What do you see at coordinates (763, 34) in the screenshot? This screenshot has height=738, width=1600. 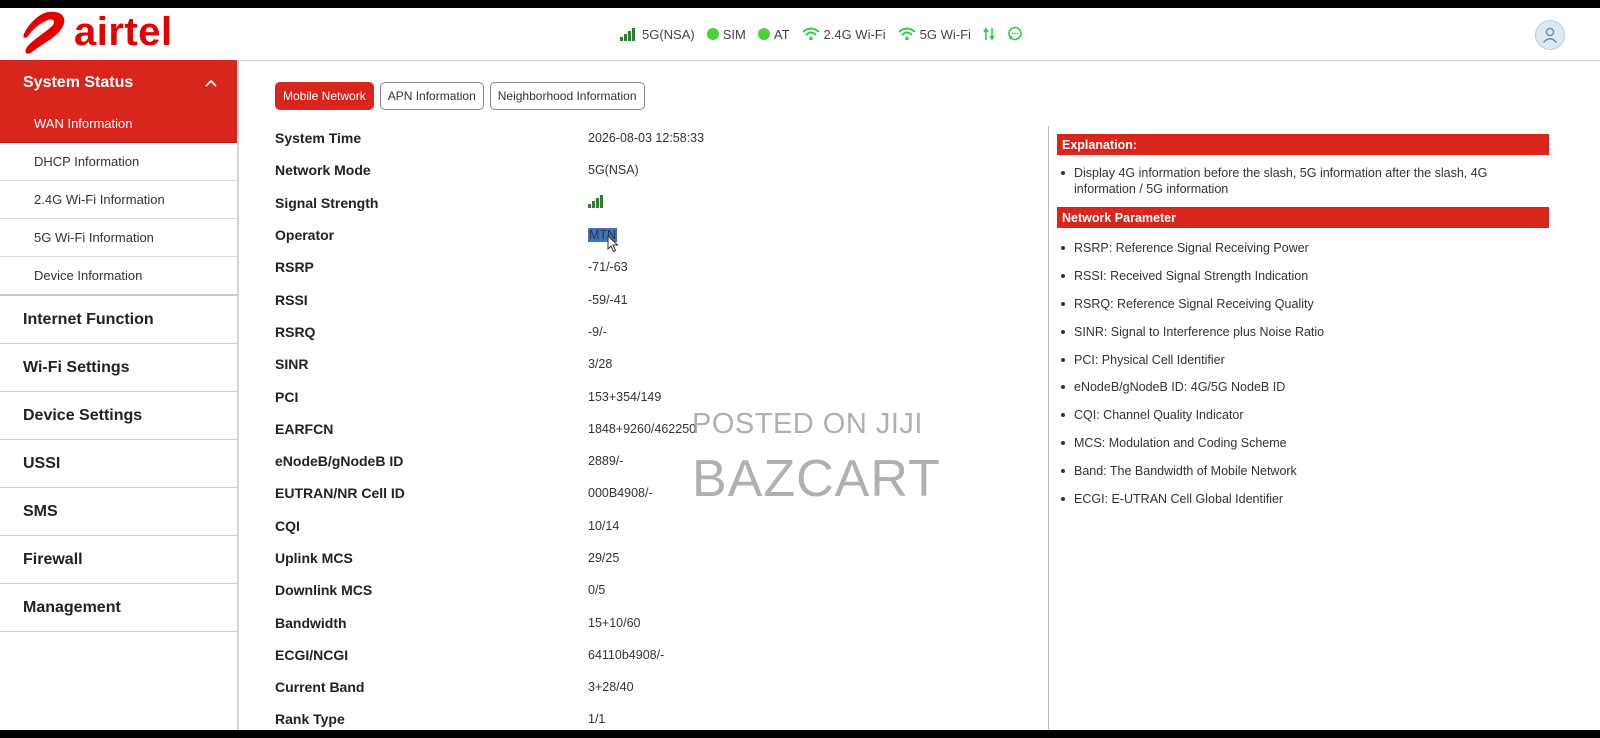 I see `at-ok-dot-icon` at bounding box center [763, 34].